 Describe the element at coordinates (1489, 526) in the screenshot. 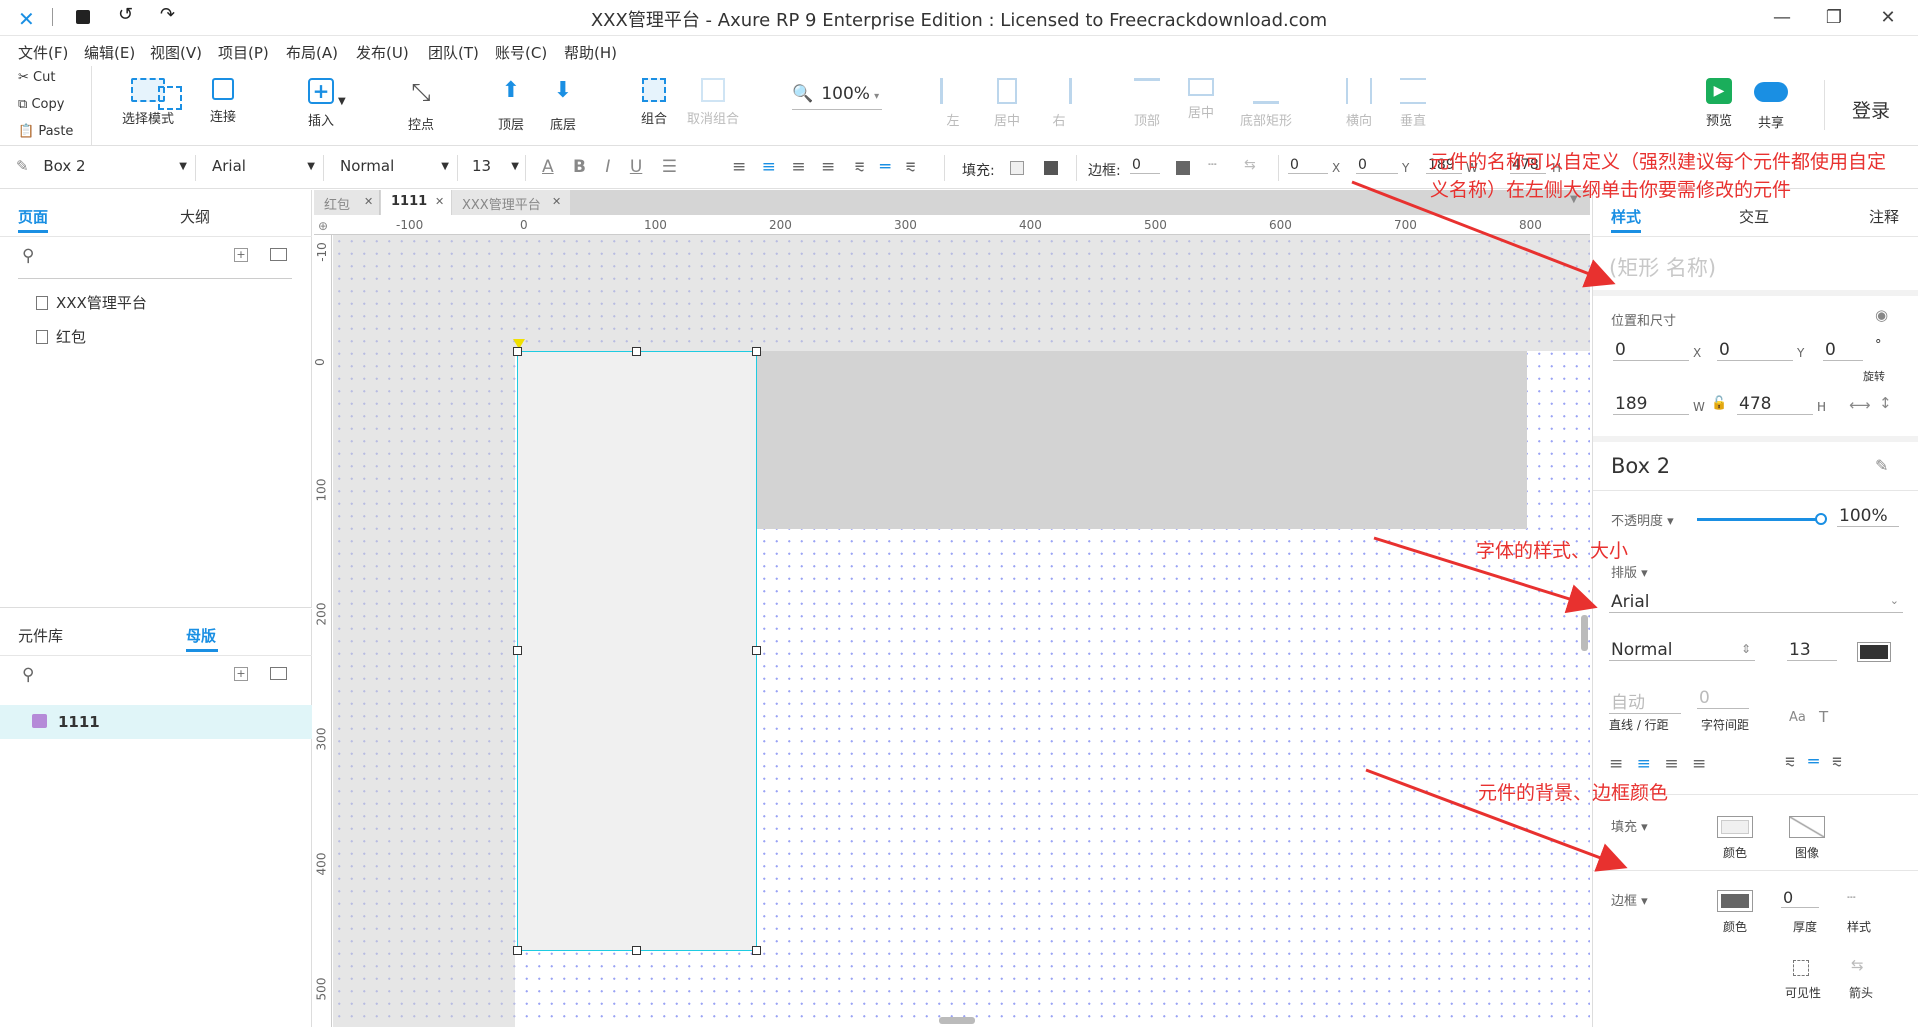

I see `annotation-arrows` at that location.